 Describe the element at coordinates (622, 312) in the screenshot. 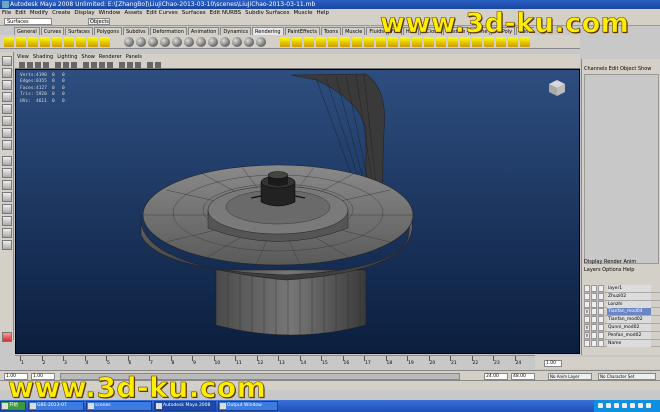

I see `layer-row-selected: V Tianfan_mod04` at that location.